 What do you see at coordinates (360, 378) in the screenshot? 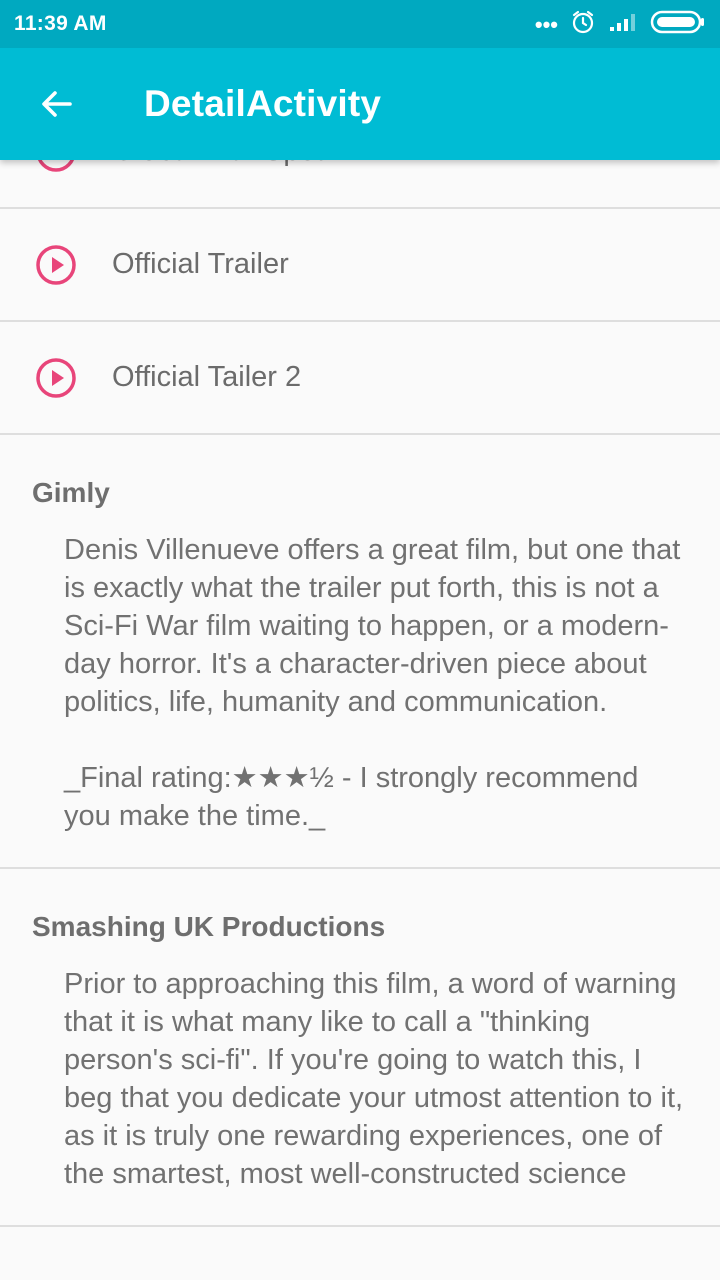
I see `trailer-item: Official Tailer 2` at bounding box center [360, 378].